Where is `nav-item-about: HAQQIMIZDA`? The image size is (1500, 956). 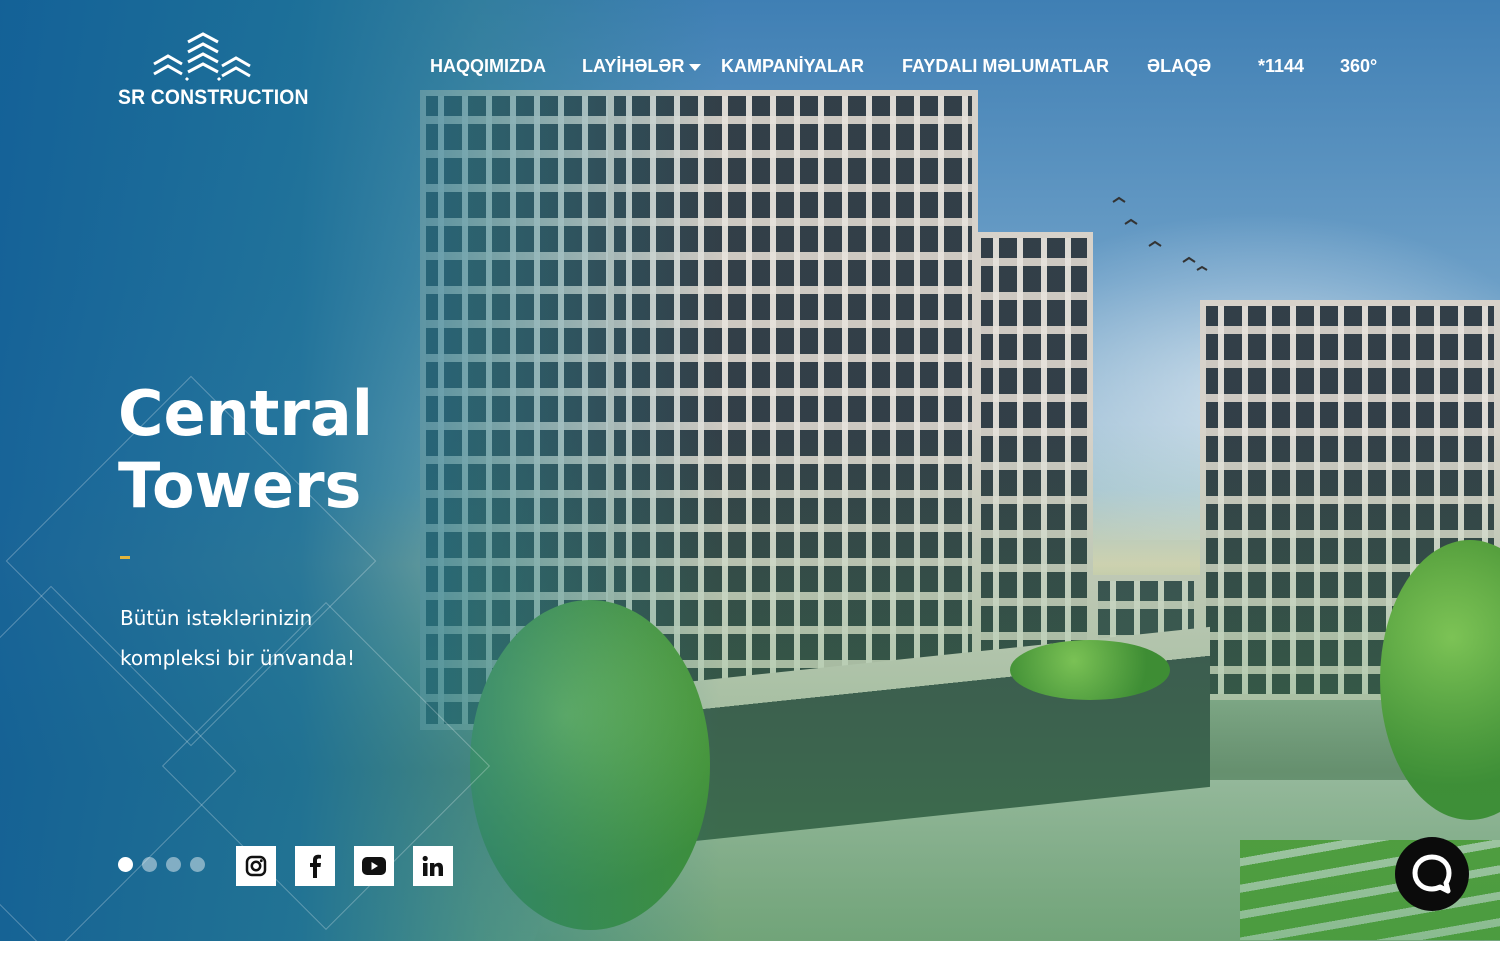
nav-item-about: HAQQIMIZDA is located at coordinates (488, 66).